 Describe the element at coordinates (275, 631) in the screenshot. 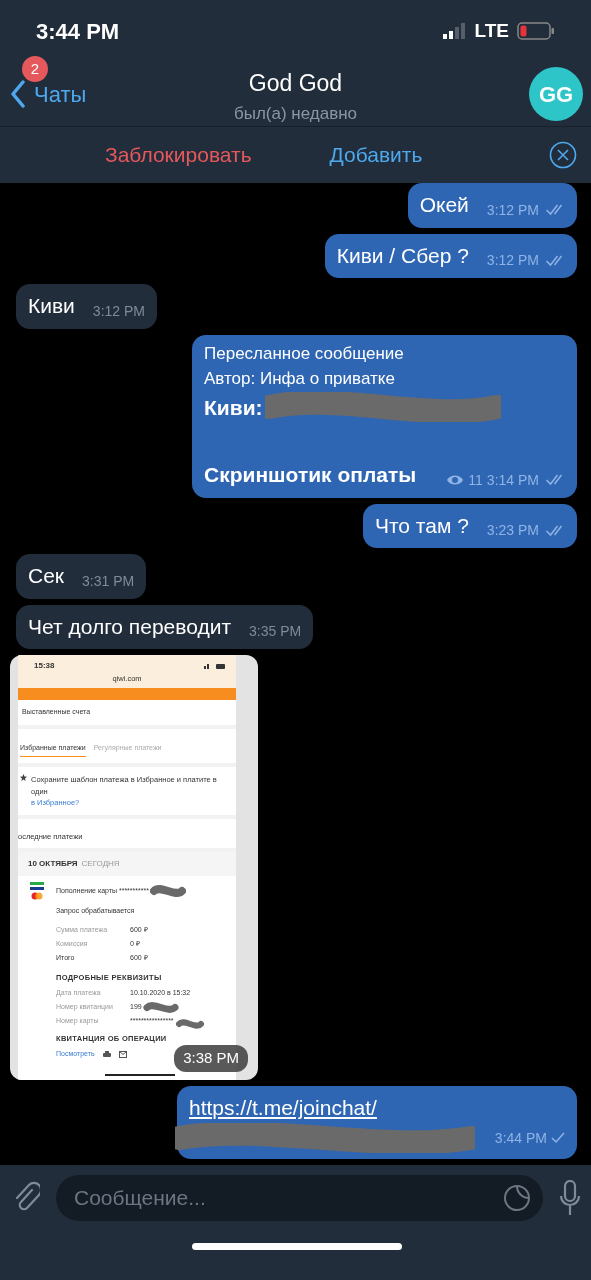

I see `message-time: 3:35 PM` at that location.